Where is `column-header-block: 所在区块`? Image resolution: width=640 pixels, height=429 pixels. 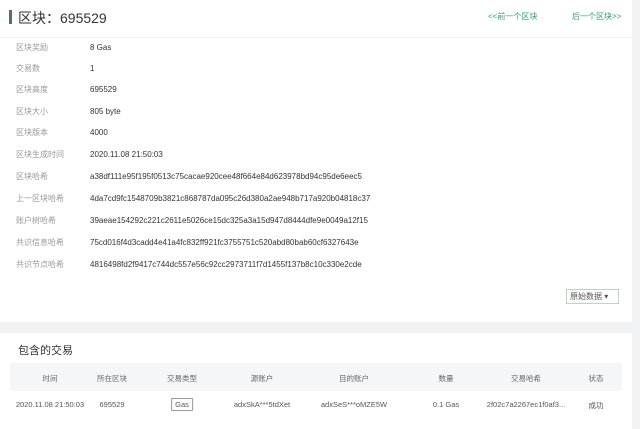 column-header-block: 所在区块 is located at coordinates (112, 378).